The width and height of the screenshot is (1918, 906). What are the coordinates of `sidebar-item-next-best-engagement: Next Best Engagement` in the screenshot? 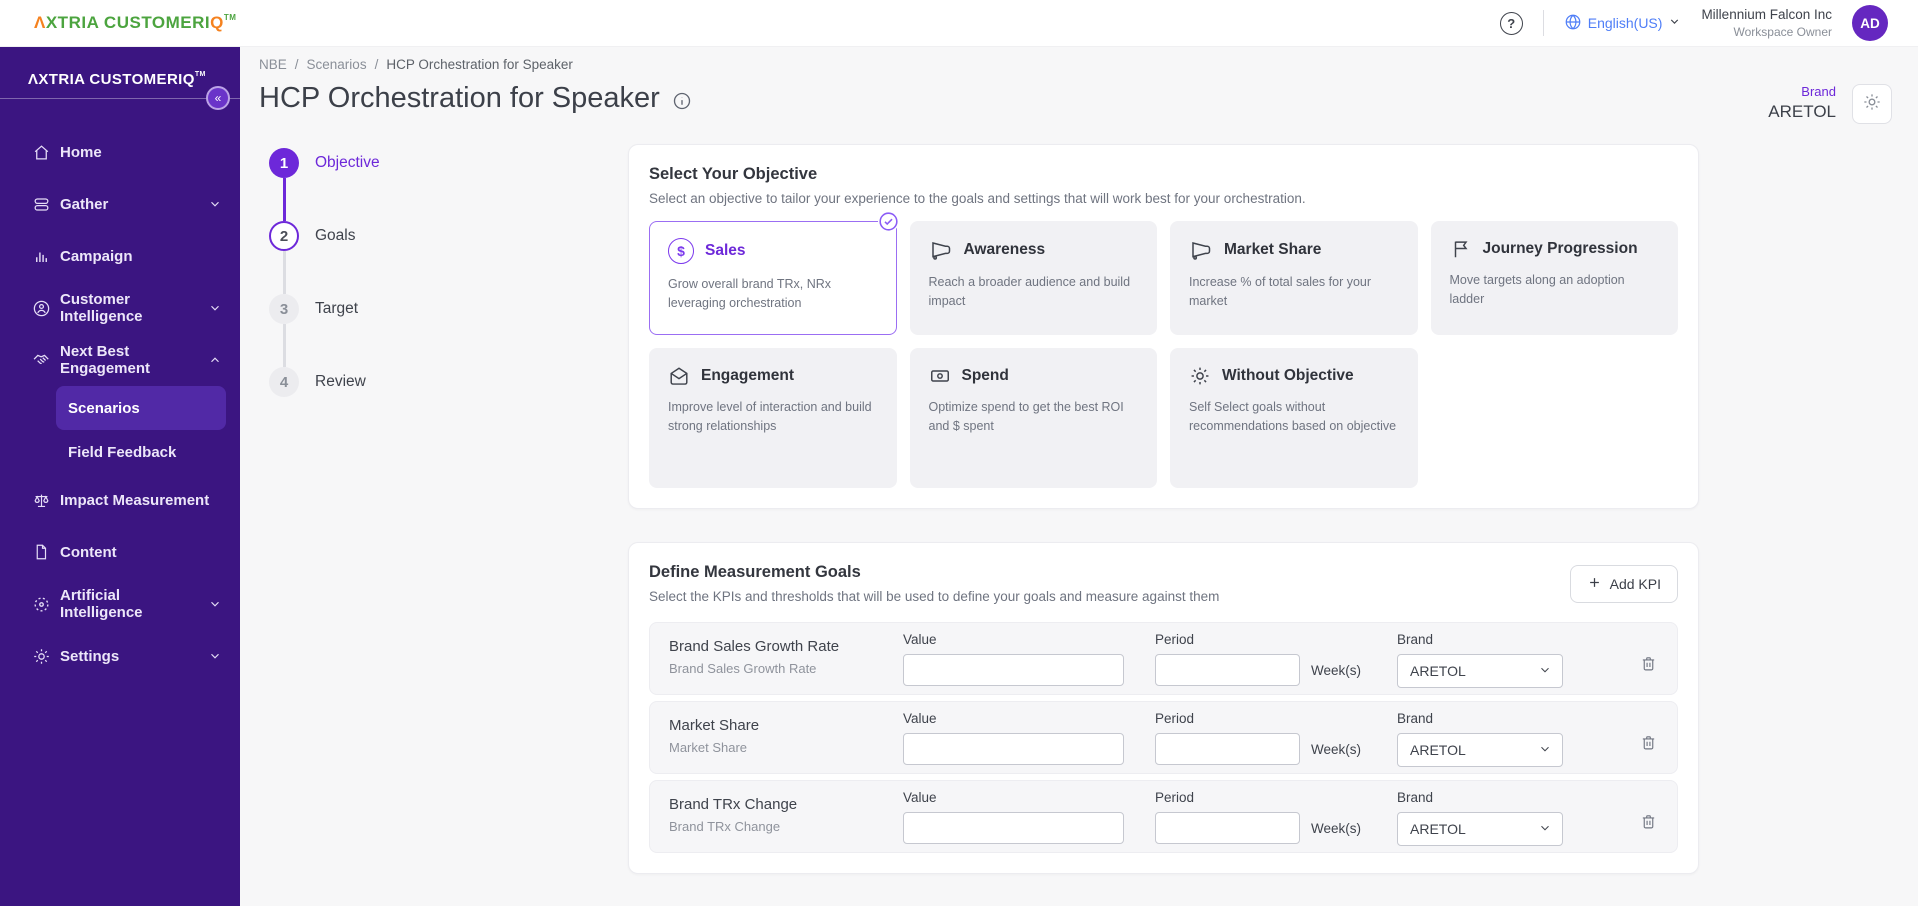 It's located at (120, 360).